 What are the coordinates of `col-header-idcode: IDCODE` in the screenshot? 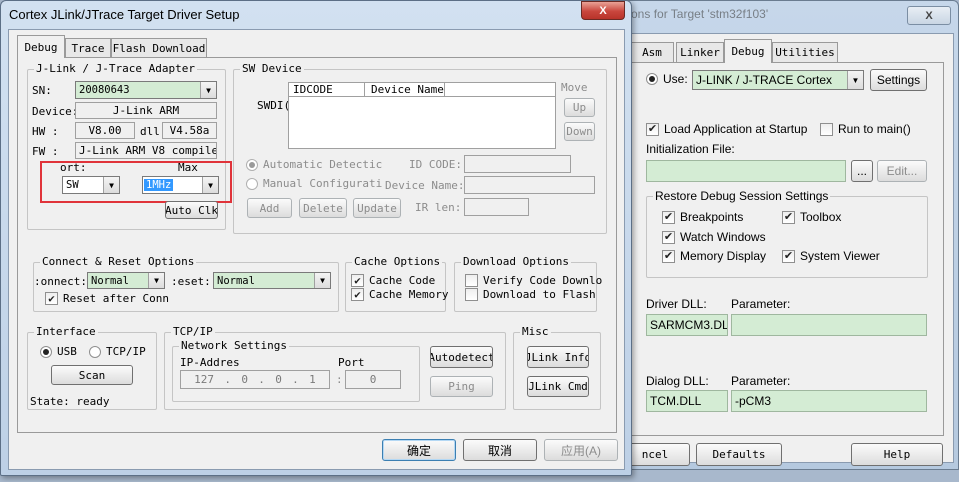 It's located at (327, 90).